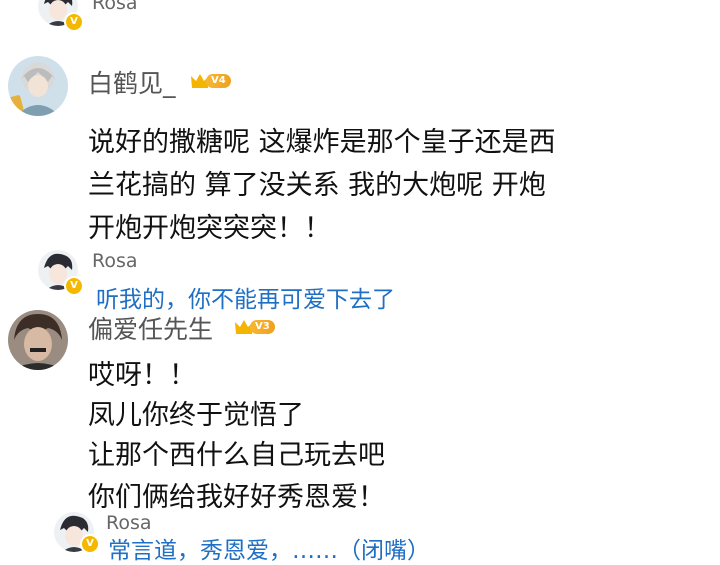 Image resolution: width=720 pixels, height=565 pixels. Describe the element at coordinates (196, 415) in the screenshot. I see `comment-line: 凤儿你终于觉悟了` at that location.